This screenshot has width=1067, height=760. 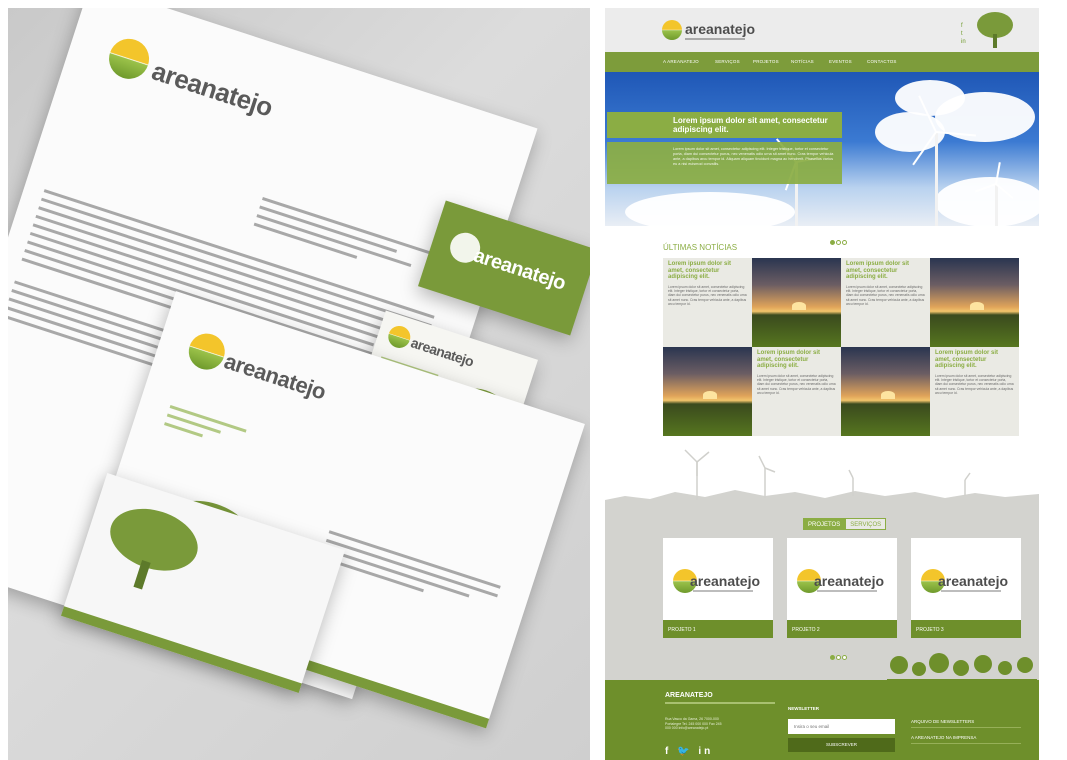 What do you see at coordinates (681, 61) in the screenshot?
I see `nav-item-about: A AREANATEJO` at bounding box center [681, 61].